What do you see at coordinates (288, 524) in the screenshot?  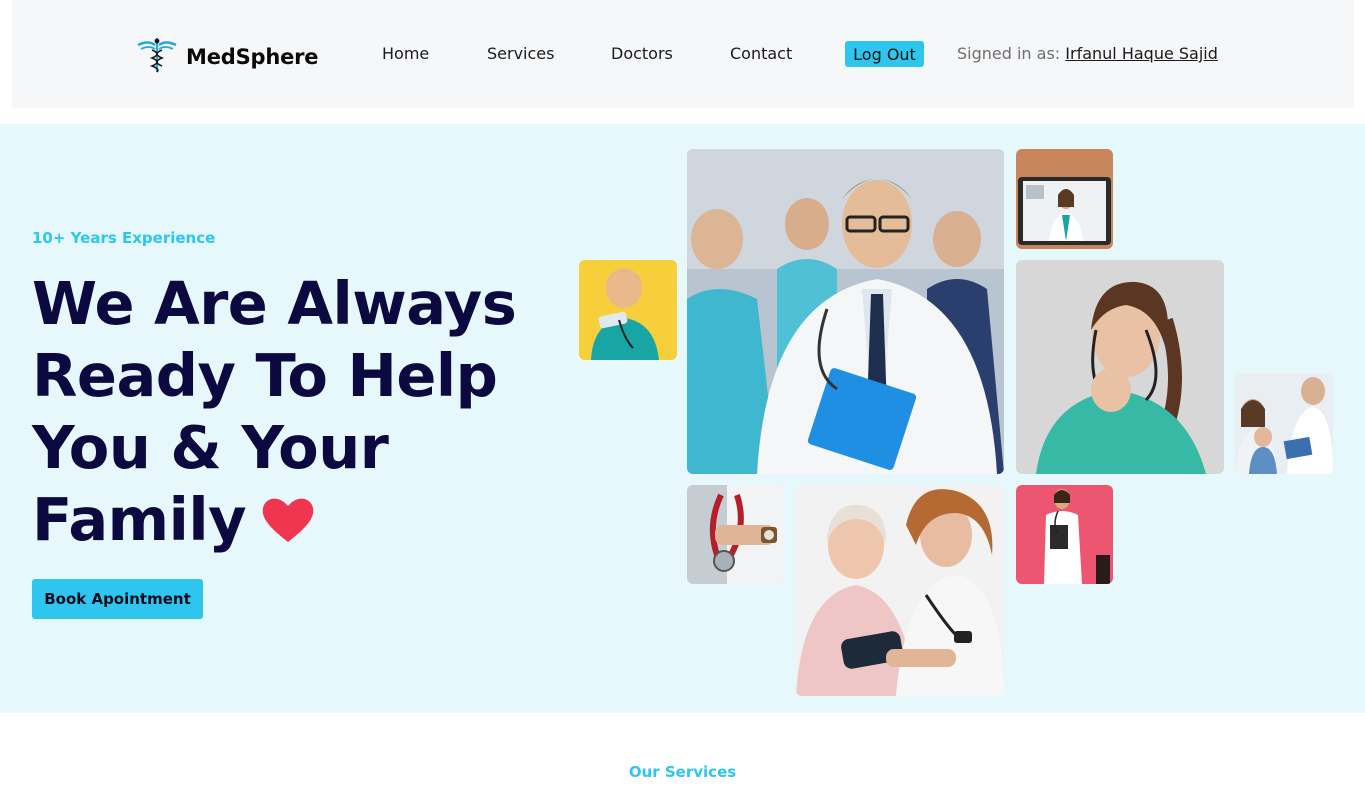 I see `heart-icon` at bounding box center [288, 524].